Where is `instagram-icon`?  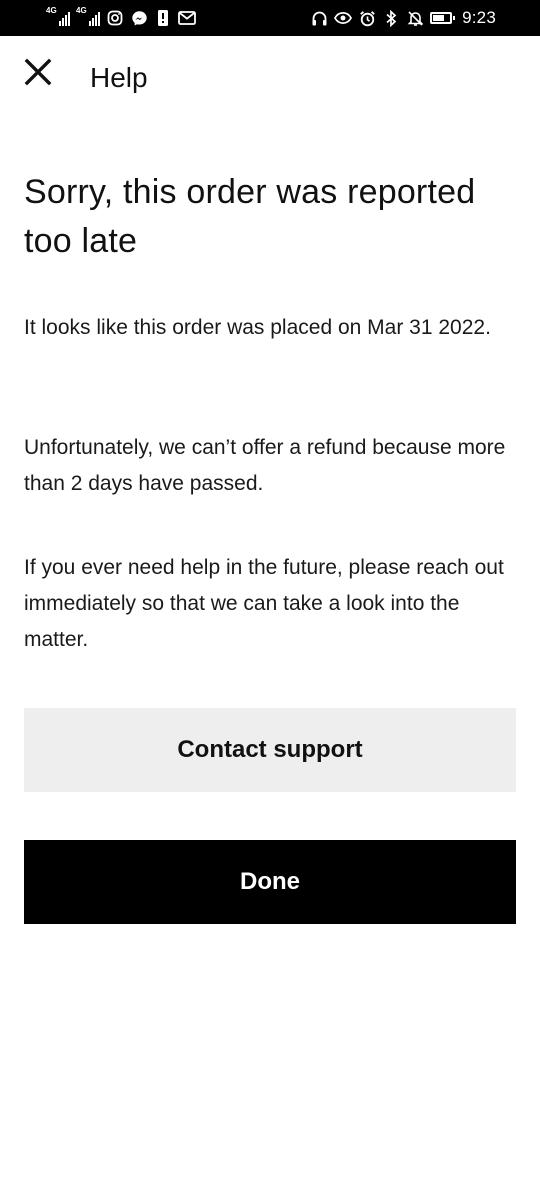 instagram-icon is located at coordinates (115, 18).